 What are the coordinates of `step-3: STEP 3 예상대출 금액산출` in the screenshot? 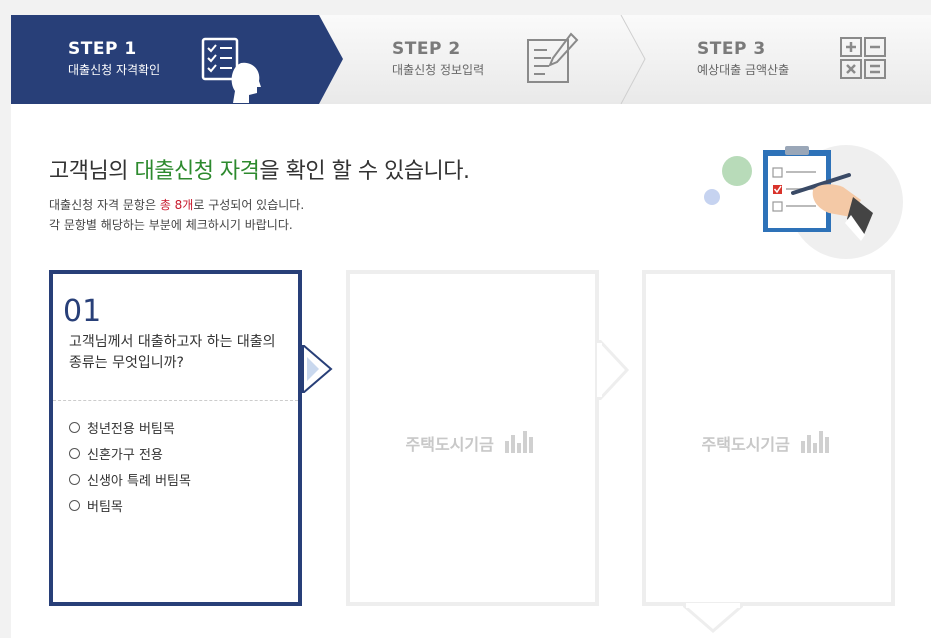 It's located at (743, 58).